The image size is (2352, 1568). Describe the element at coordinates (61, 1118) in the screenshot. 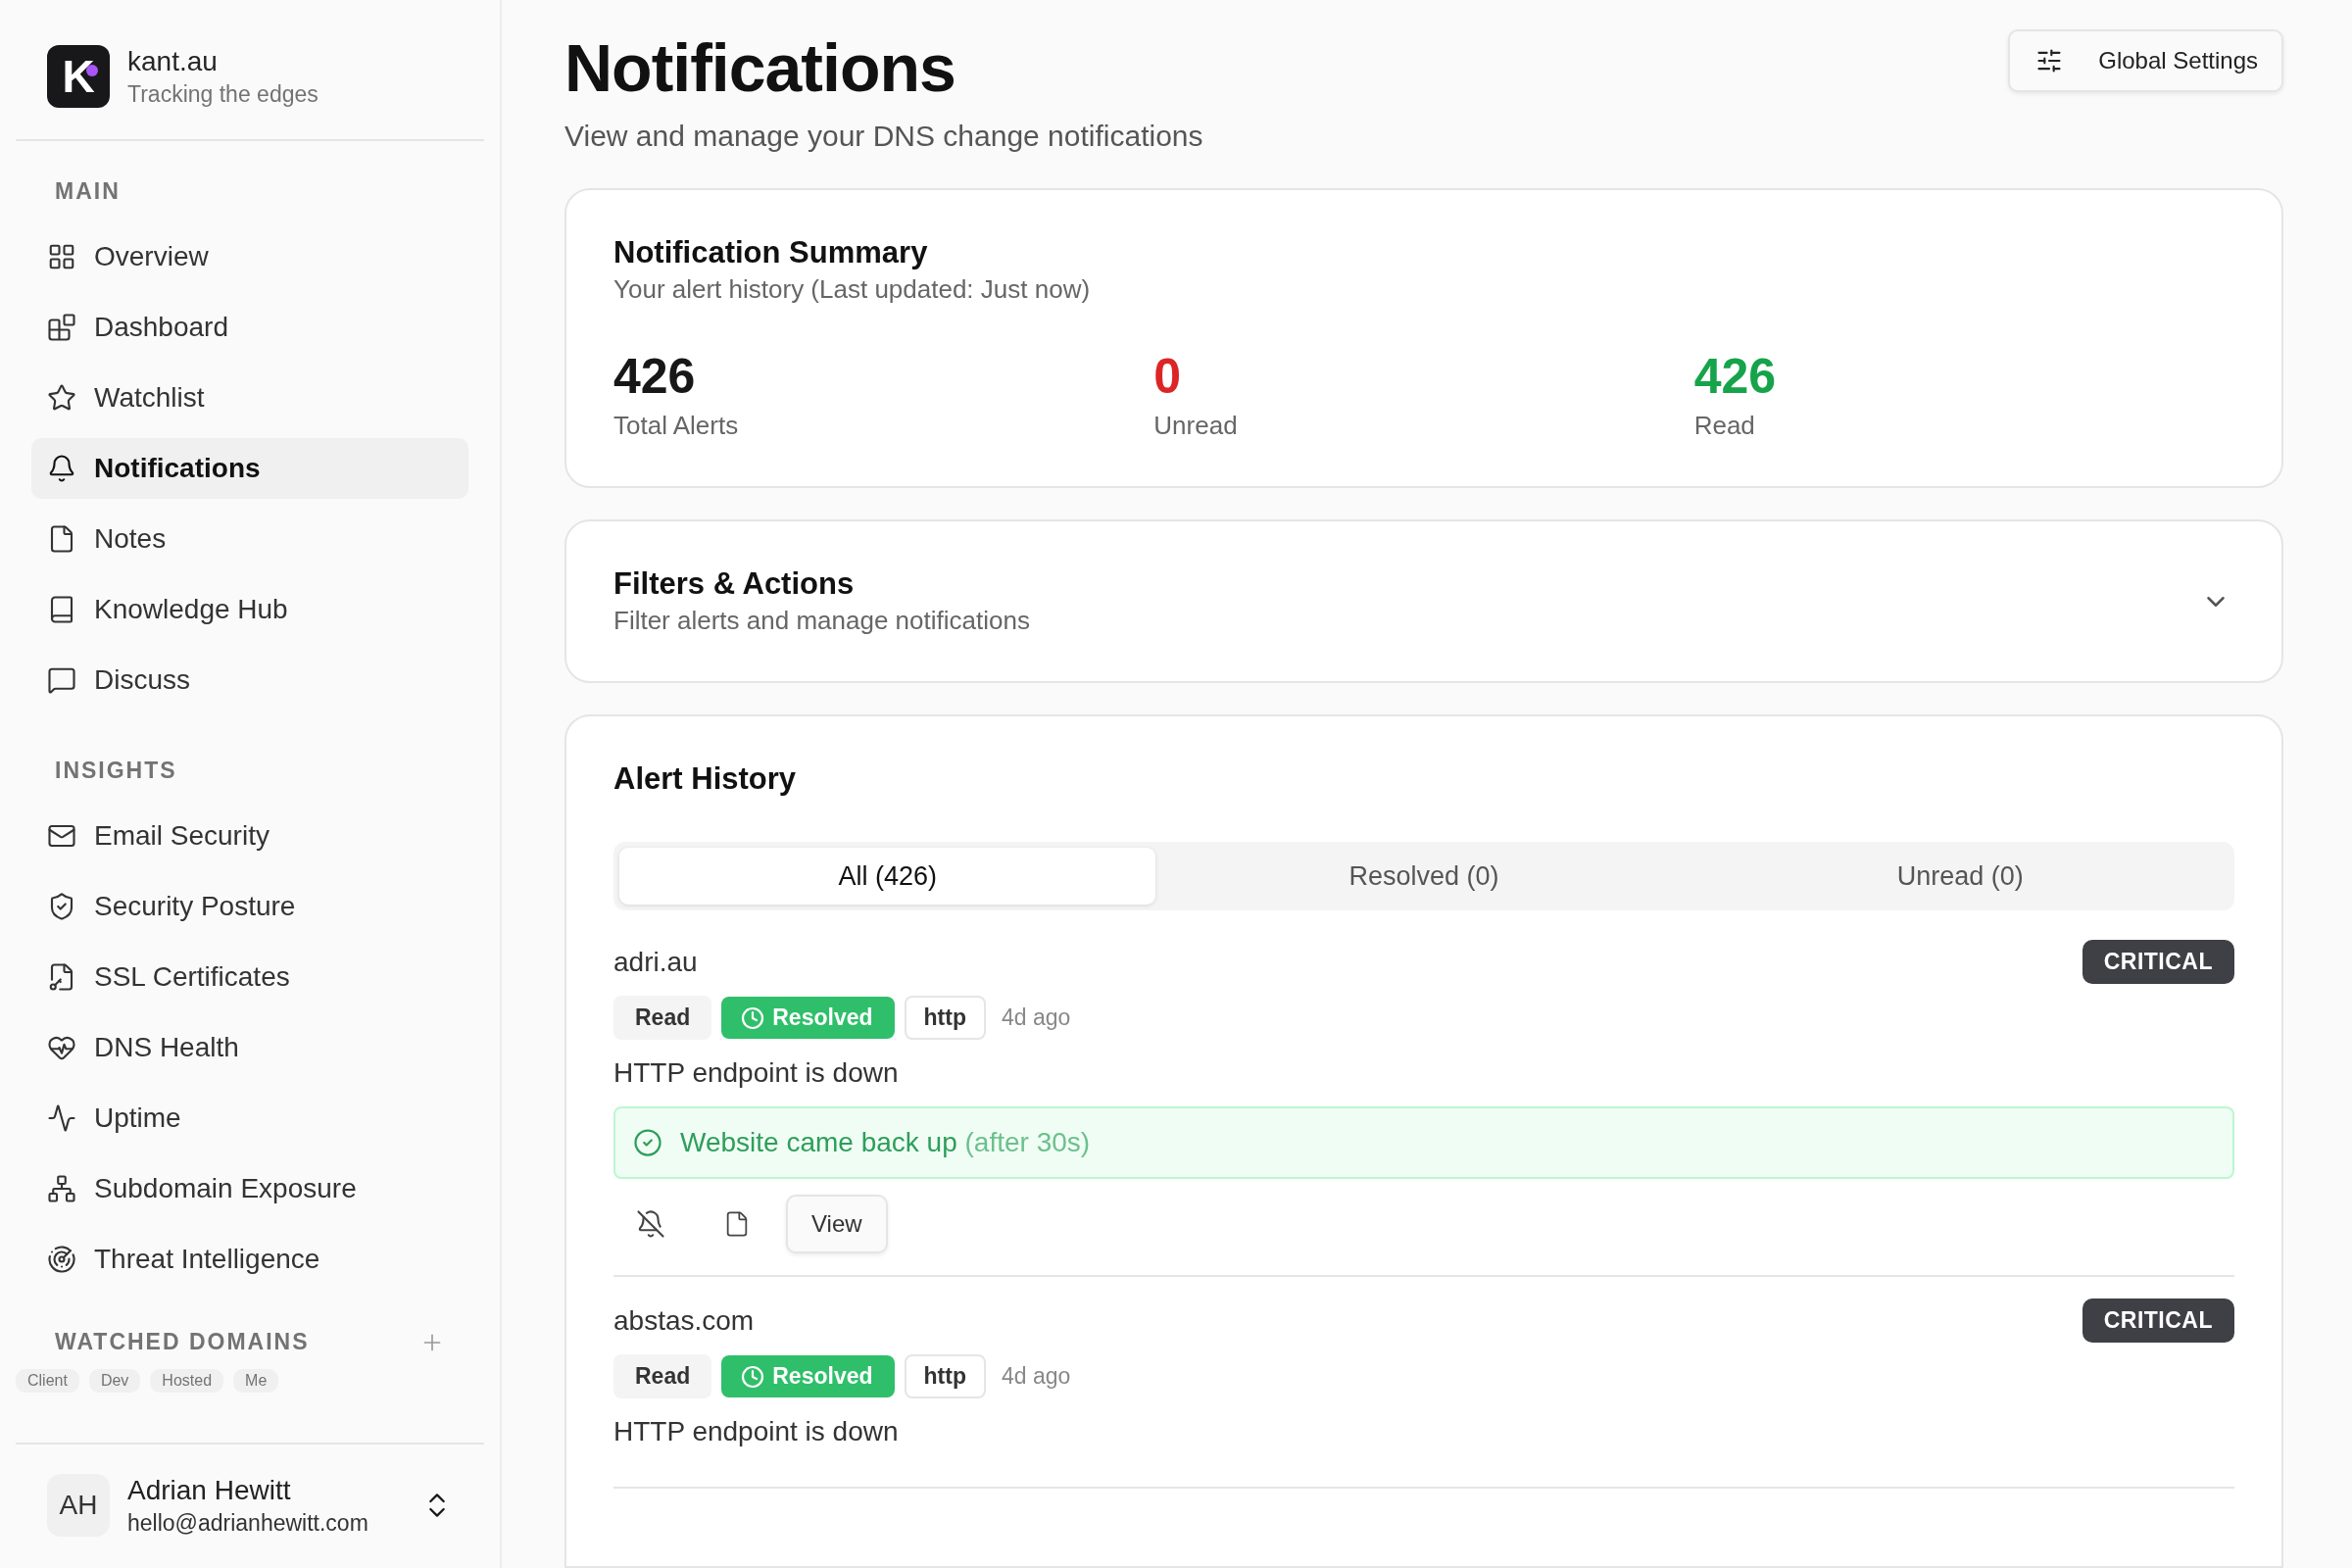

I see `pulse-line-icon` at that location.